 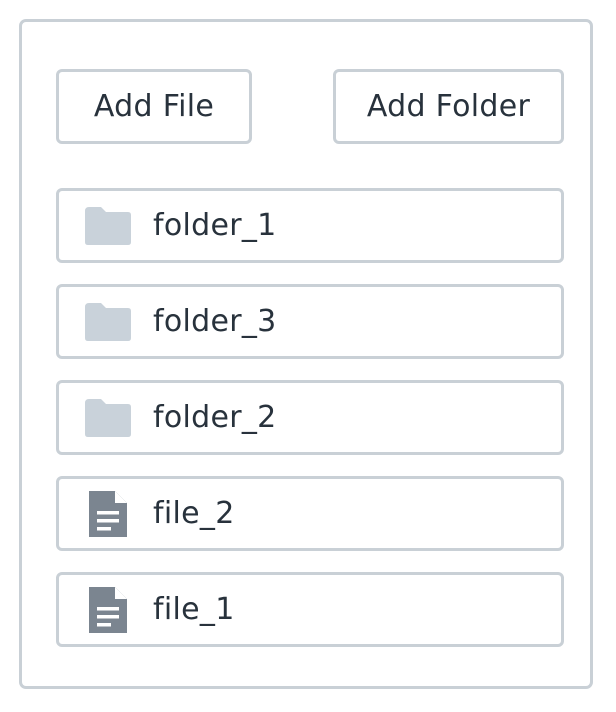 I want to click on list-item-label: file_2, so click(x=194, y=513).